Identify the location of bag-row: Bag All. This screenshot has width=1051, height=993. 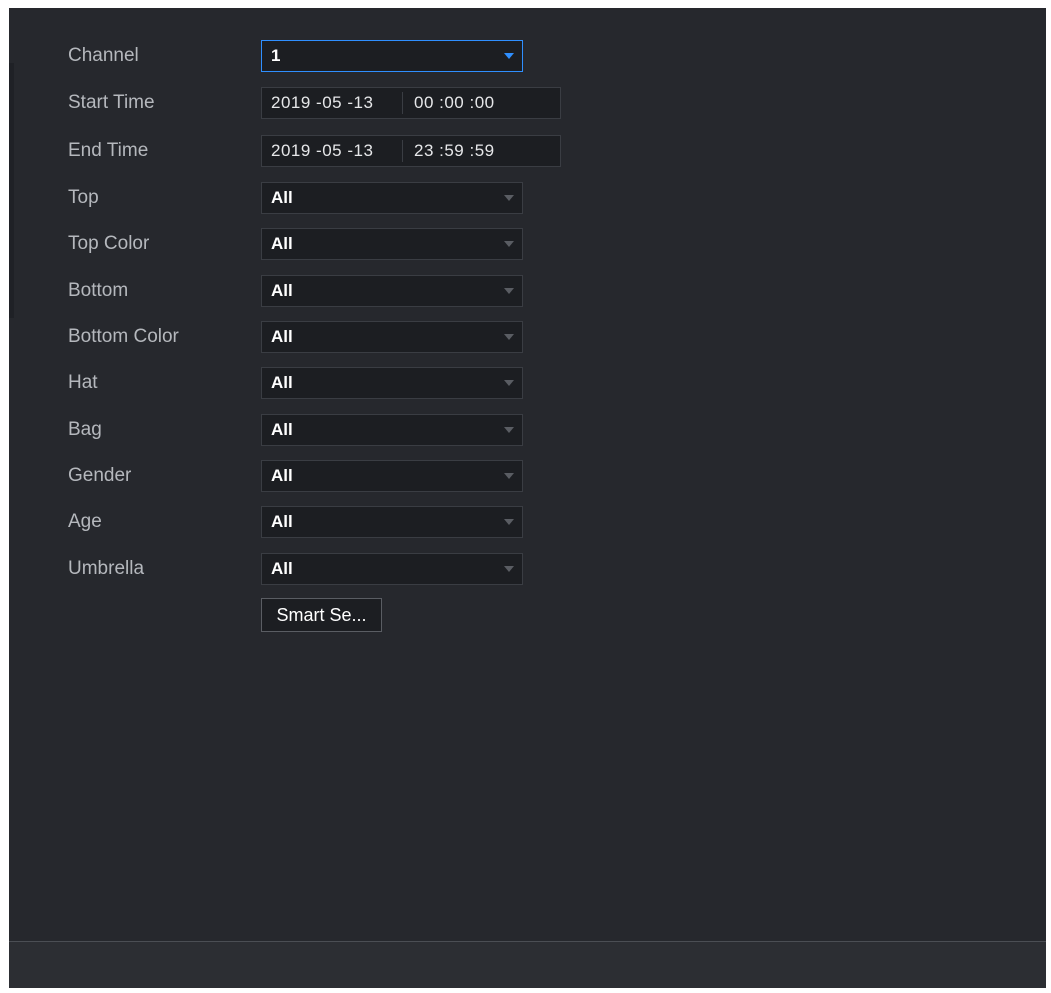
(527, 430).